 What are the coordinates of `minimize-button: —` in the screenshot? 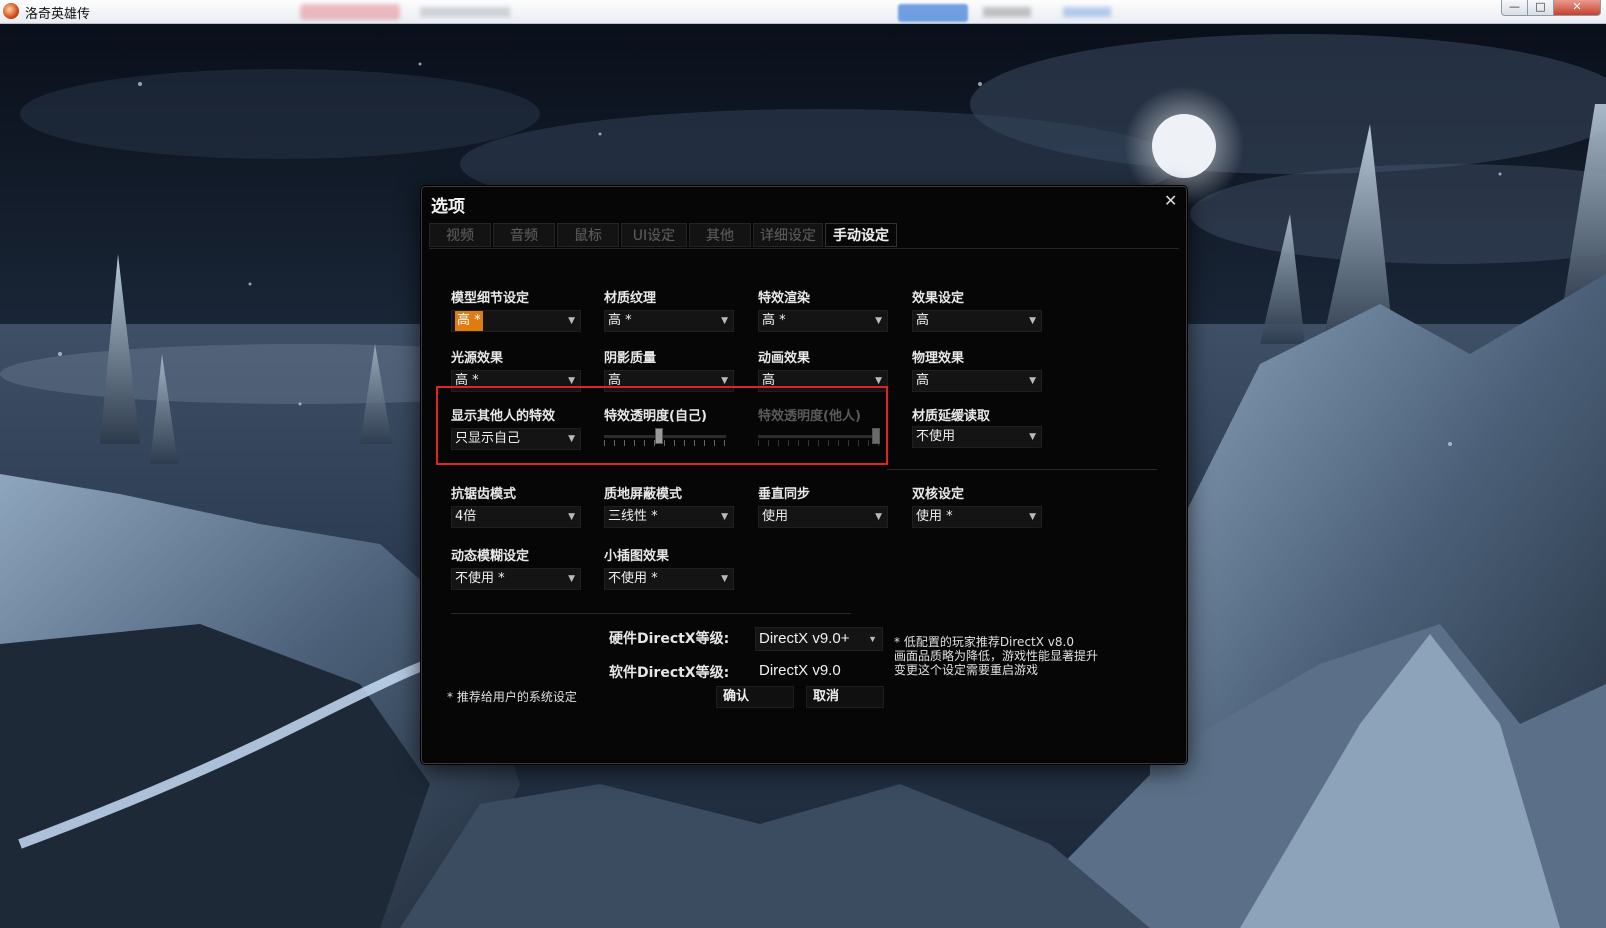 It's located at (1514, 8).